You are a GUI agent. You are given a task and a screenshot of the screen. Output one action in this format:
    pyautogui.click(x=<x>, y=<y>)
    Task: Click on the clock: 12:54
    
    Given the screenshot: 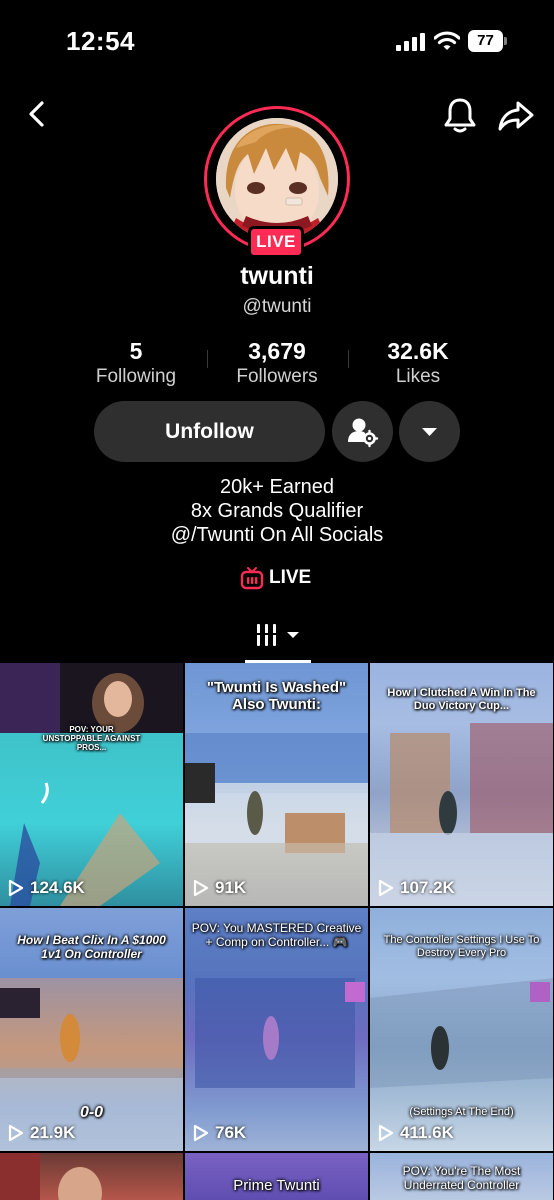 What is the action you would take?
    pyautogui.click(x=100, y=41)
    